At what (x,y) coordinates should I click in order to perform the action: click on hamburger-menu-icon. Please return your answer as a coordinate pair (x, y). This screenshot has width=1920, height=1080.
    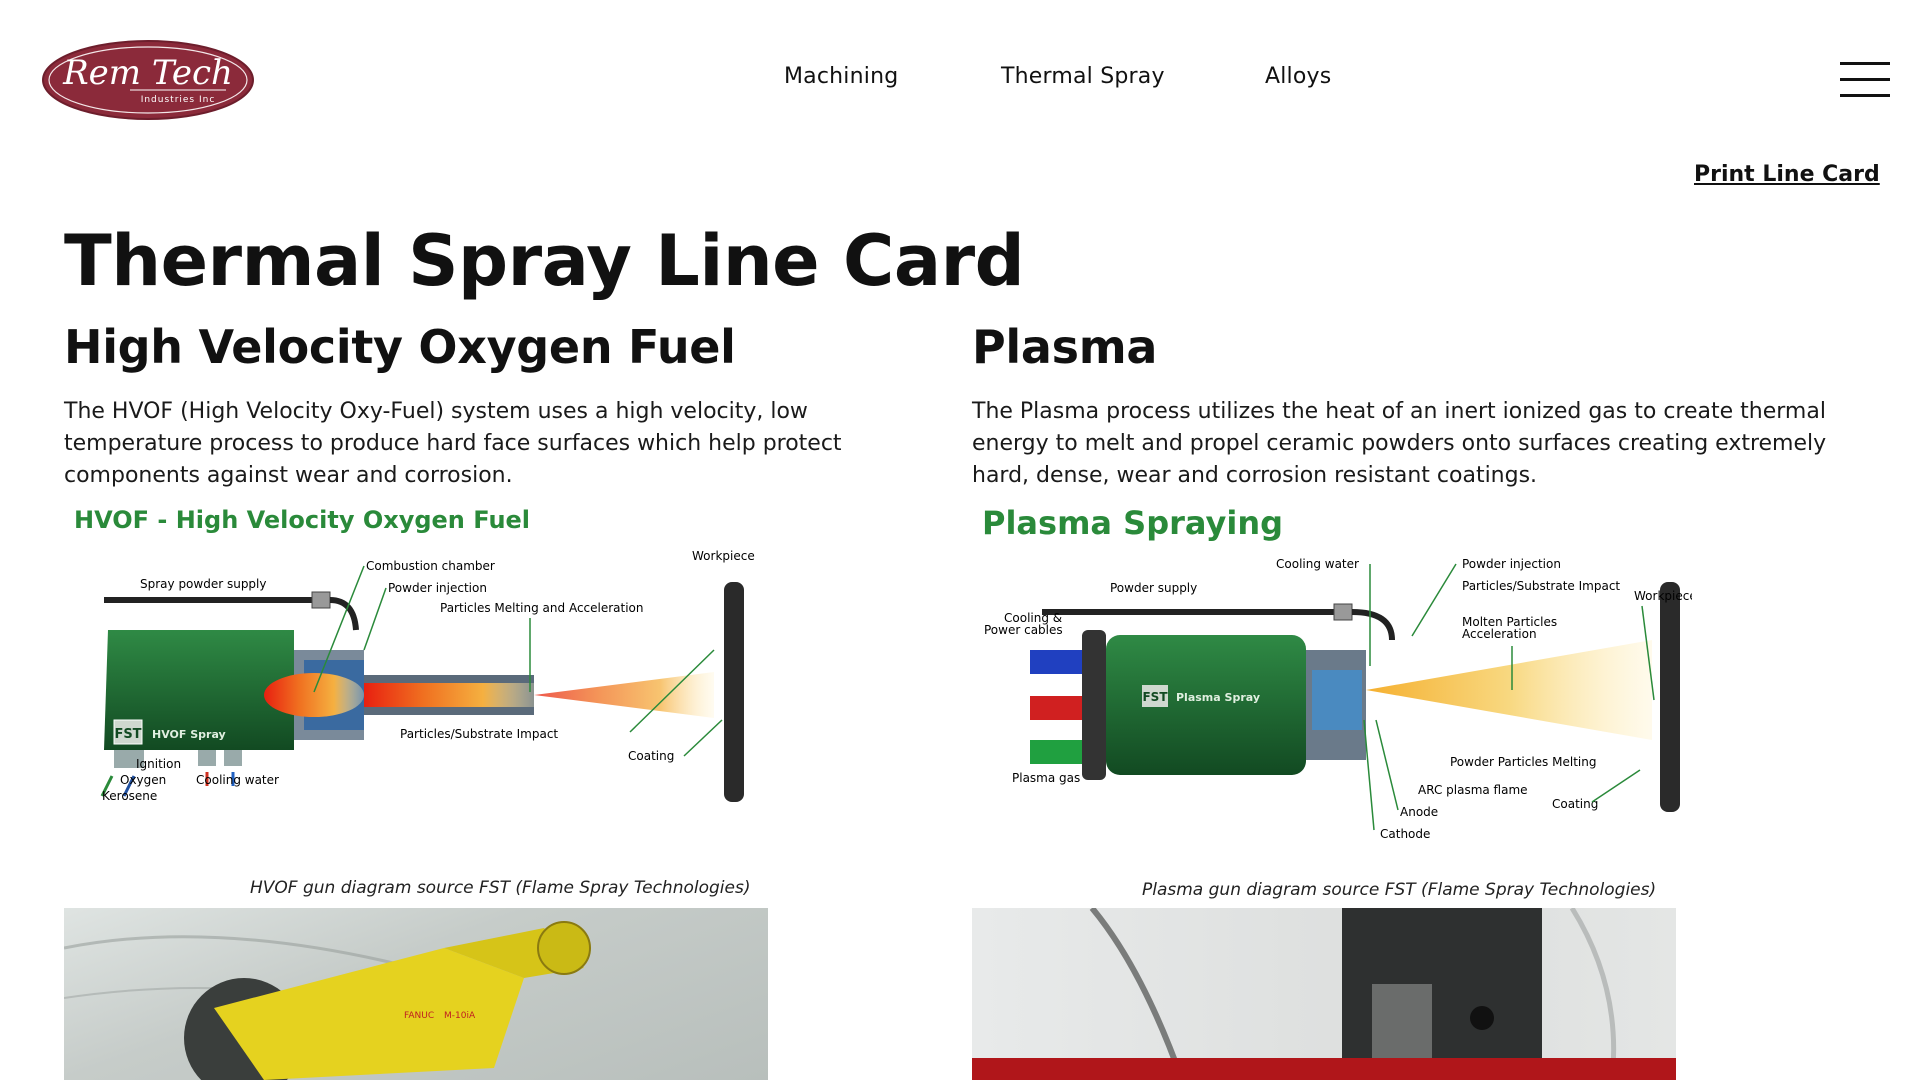
    Looking at the image, I should click on (1866, 80).